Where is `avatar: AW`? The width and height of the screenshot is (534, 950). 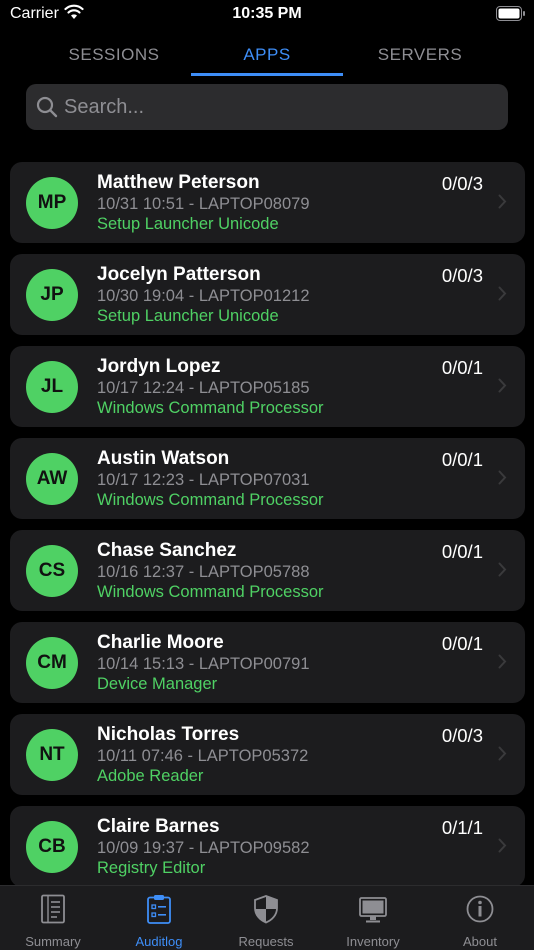
avatar: AW is located at coordinates (52, 479).